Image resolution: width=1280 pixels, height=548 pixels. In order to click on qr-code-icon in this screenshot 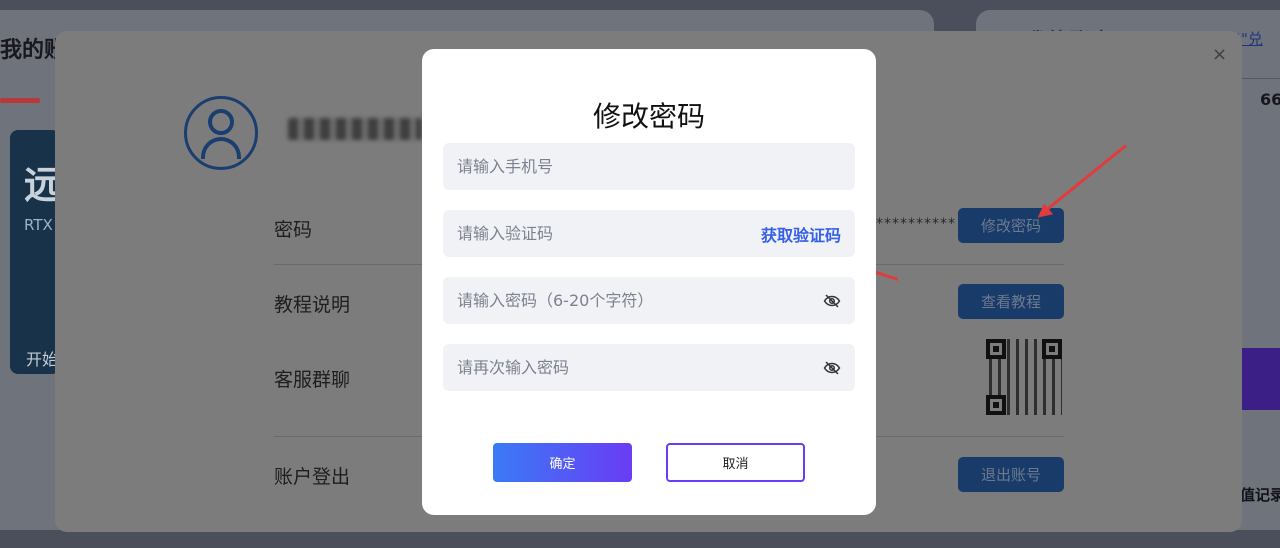, I will do `click(1024, 377)`.